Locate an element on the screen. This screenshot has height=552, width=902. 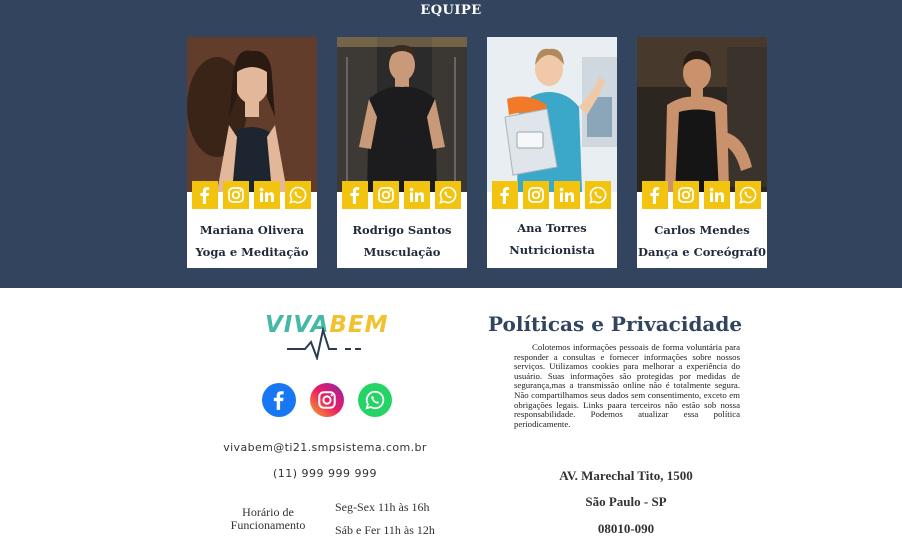
member-role: Dança e Coreógraf0 is located at coordinates (702, 252).